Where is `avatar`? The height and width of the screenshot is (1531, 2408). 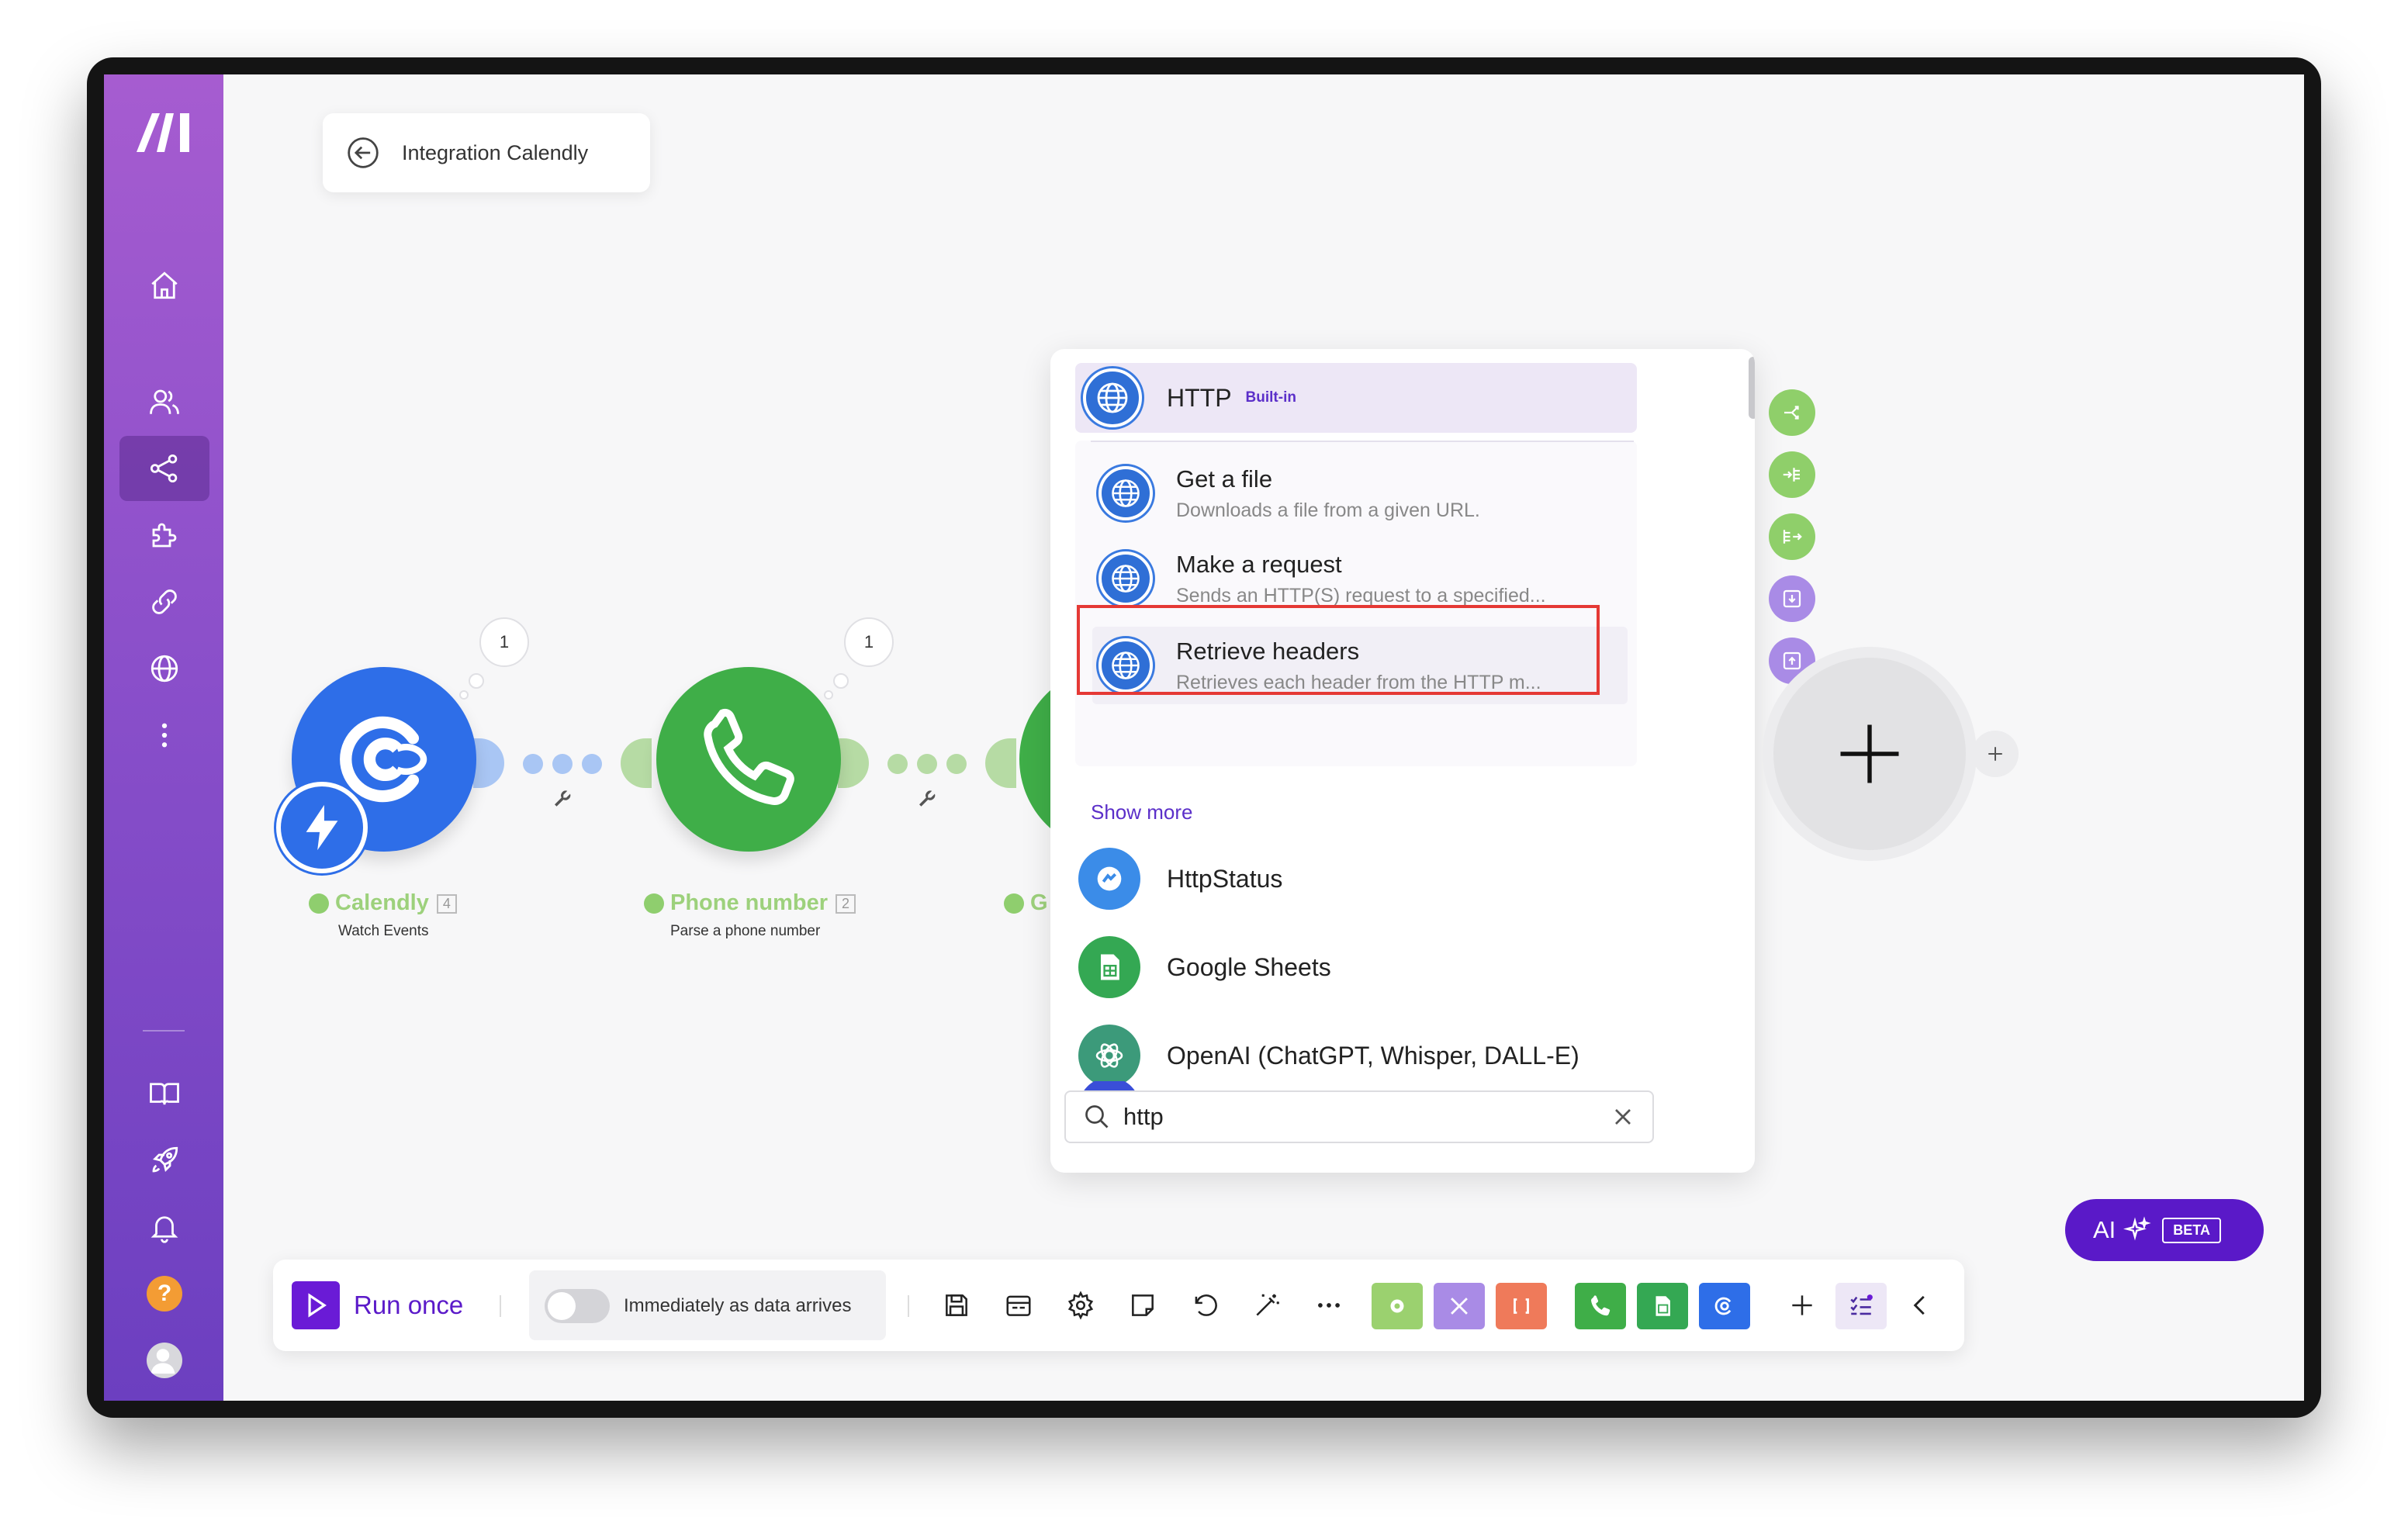
avatar is located at coordinates (164, 1360).